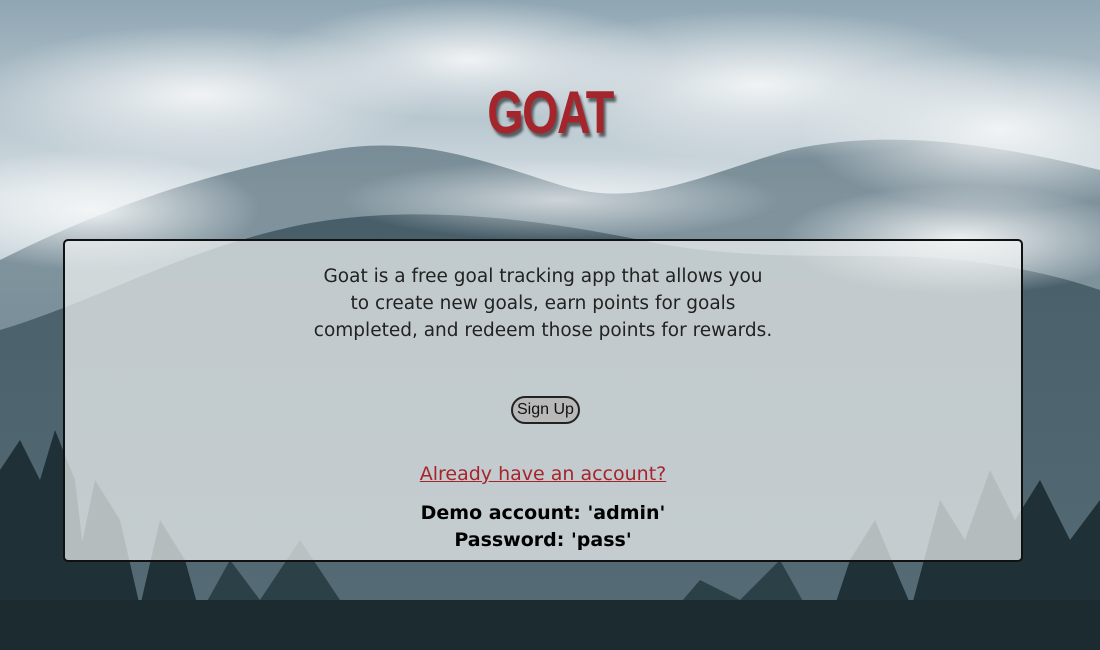  I want to click on demo-account-text: Demo account: 'admin', so click(543, 513).